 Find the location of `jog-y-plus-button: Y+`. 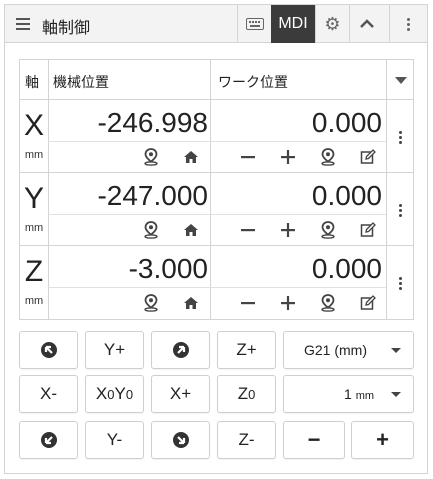

jog-y-plus-button: Y+ is located at coordinates (114, 350).